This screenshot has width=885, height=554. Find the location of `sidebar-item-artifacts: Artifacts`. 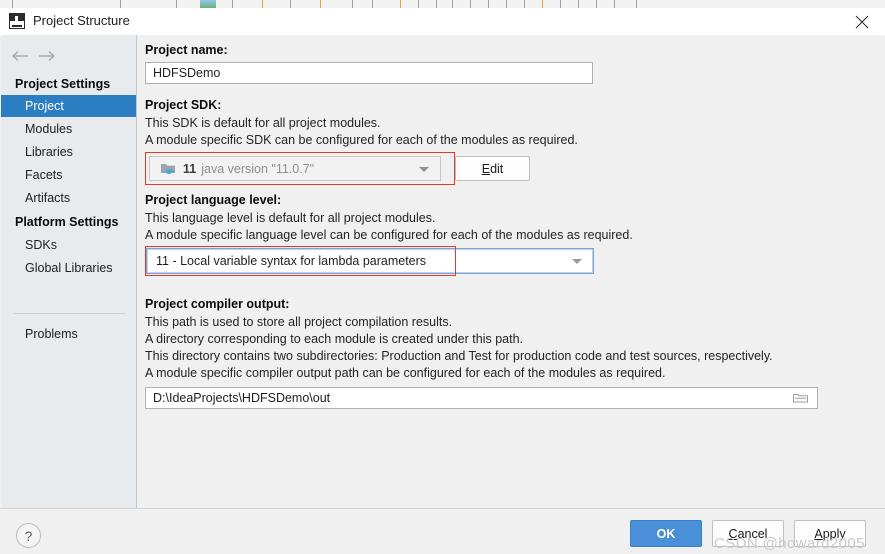

sidebar-item-artifacts: Artifacts is located at coordinates (68, 198).